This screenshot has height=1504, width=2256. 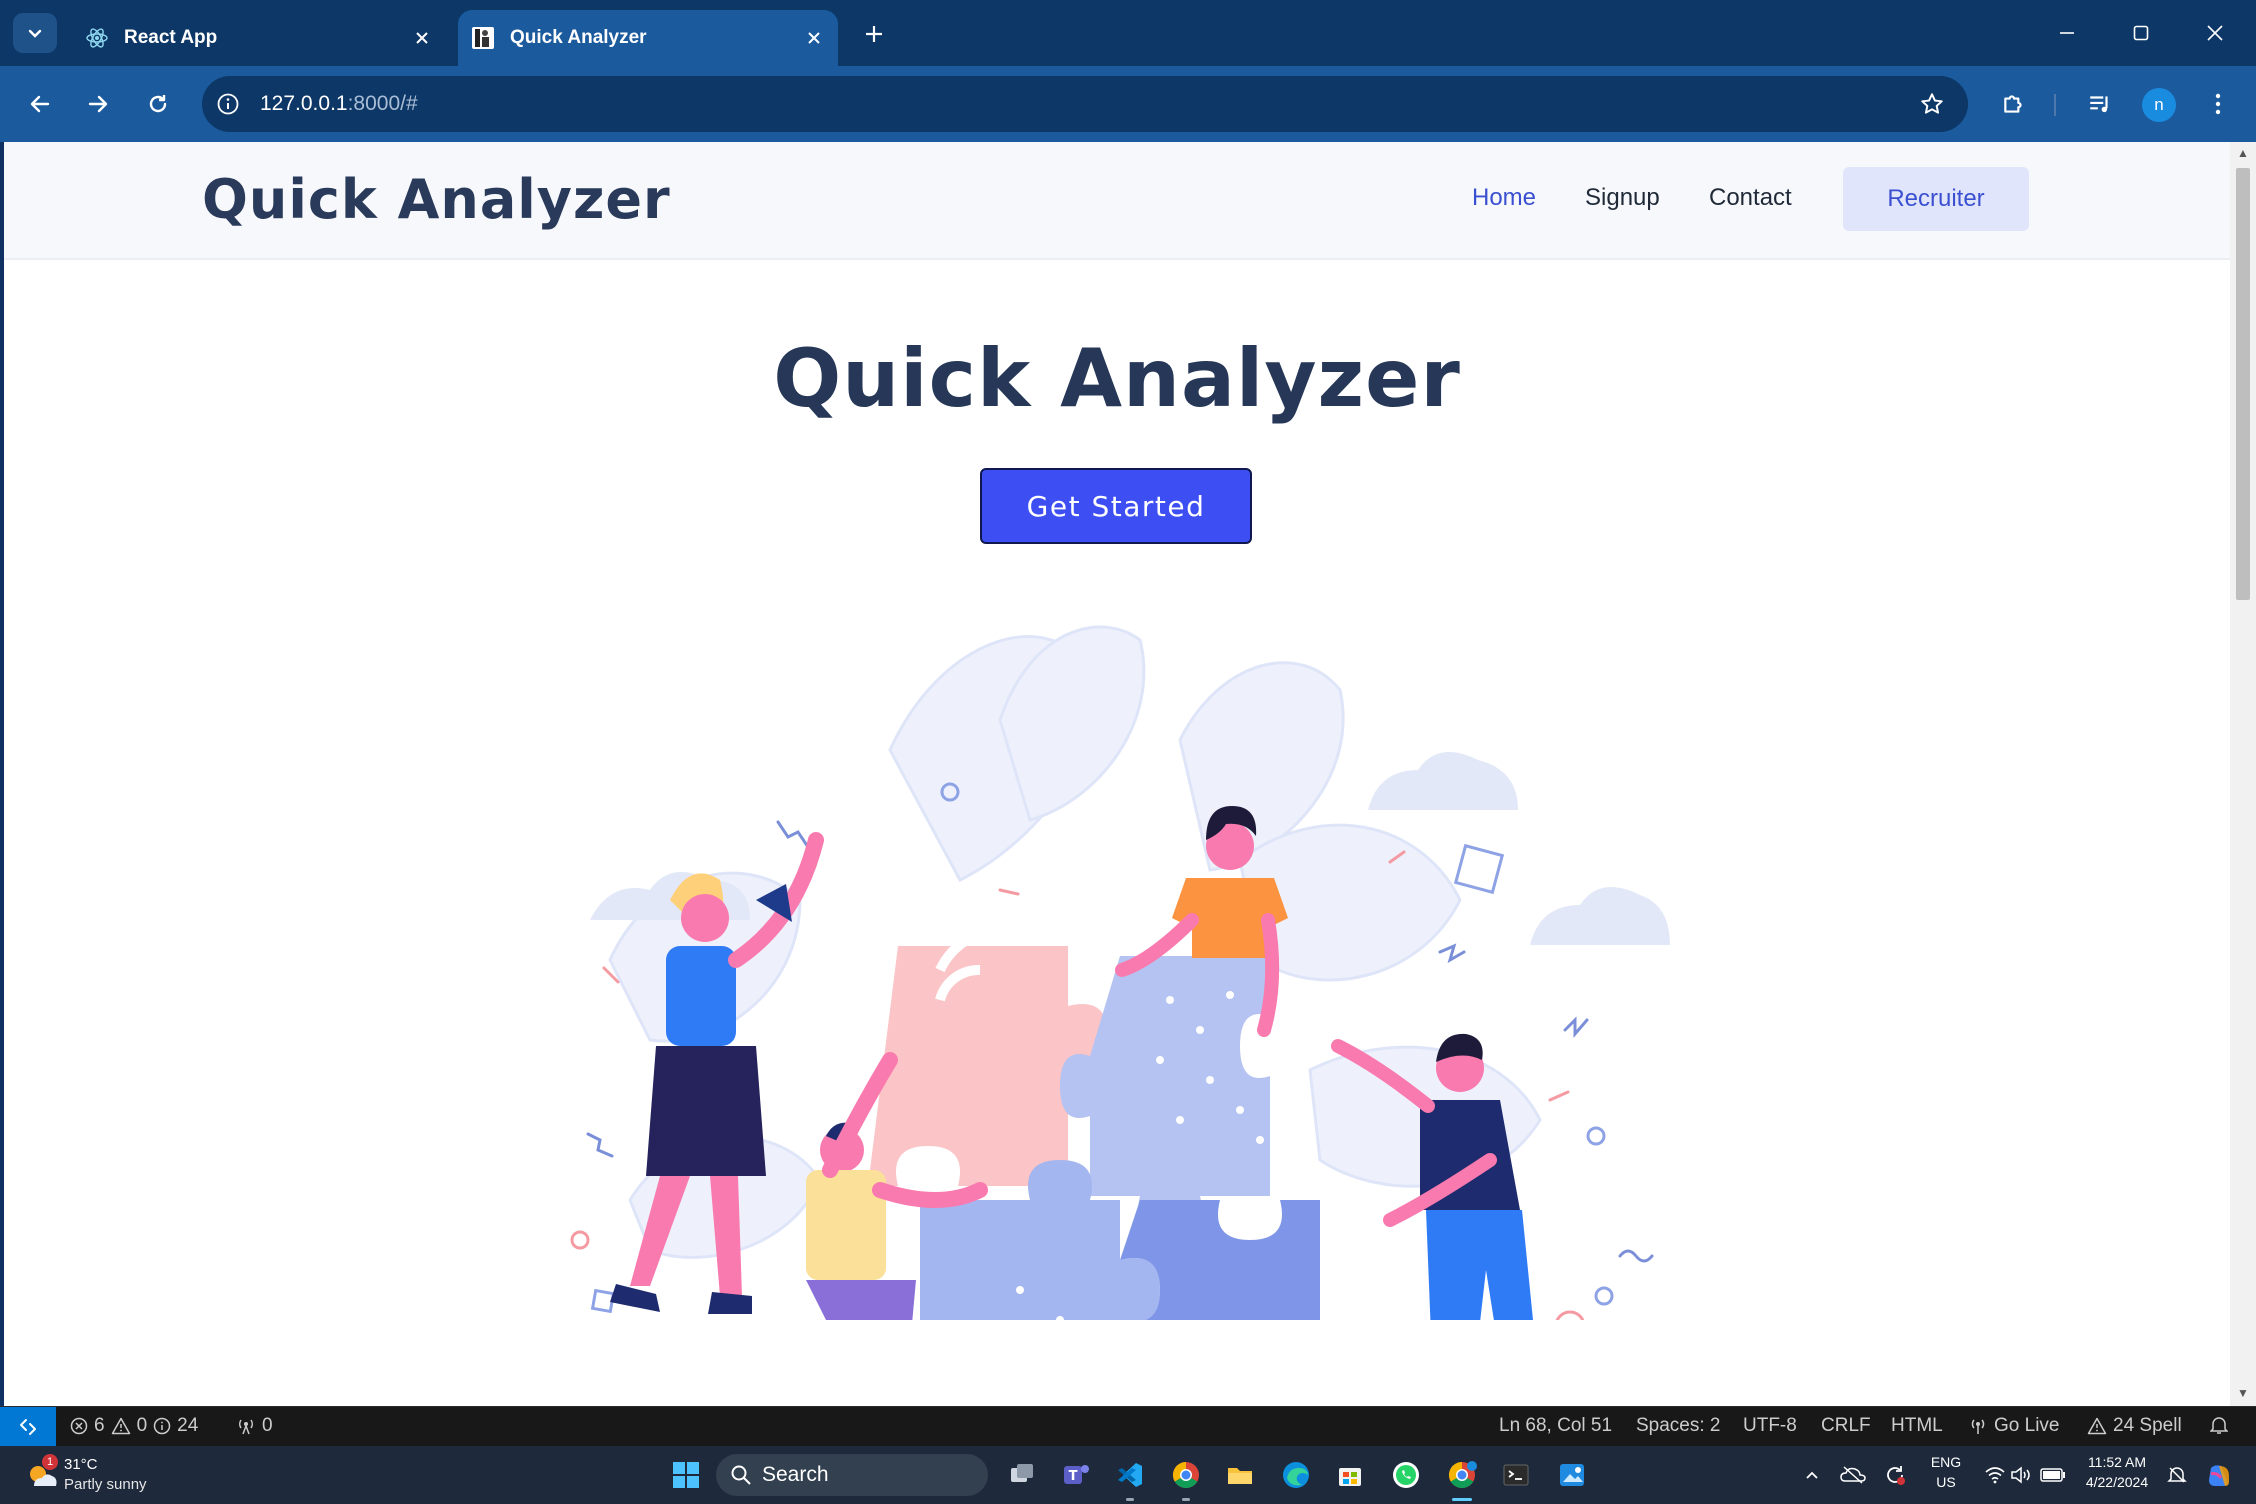 I want to click on remote-indicator, so click(x=28, y=1427).